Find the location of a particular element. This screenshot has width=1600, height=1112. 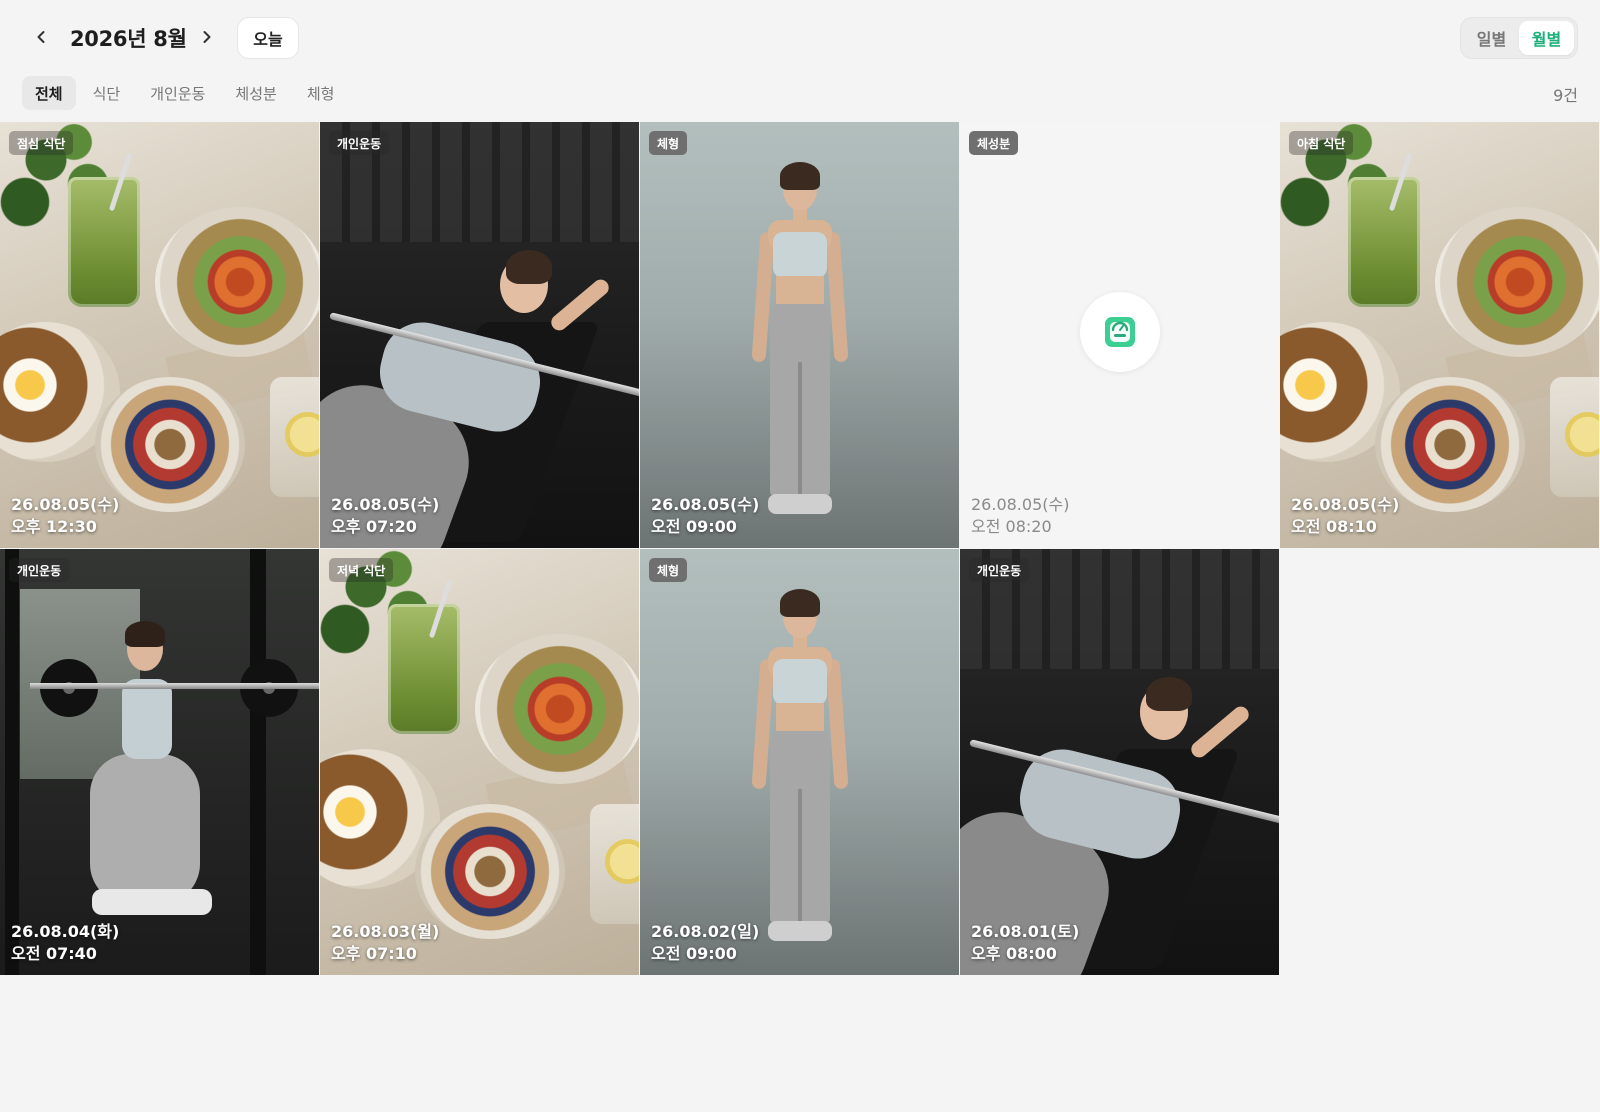

record-time: 오후 12:30 is located at coordinates (54, 526).